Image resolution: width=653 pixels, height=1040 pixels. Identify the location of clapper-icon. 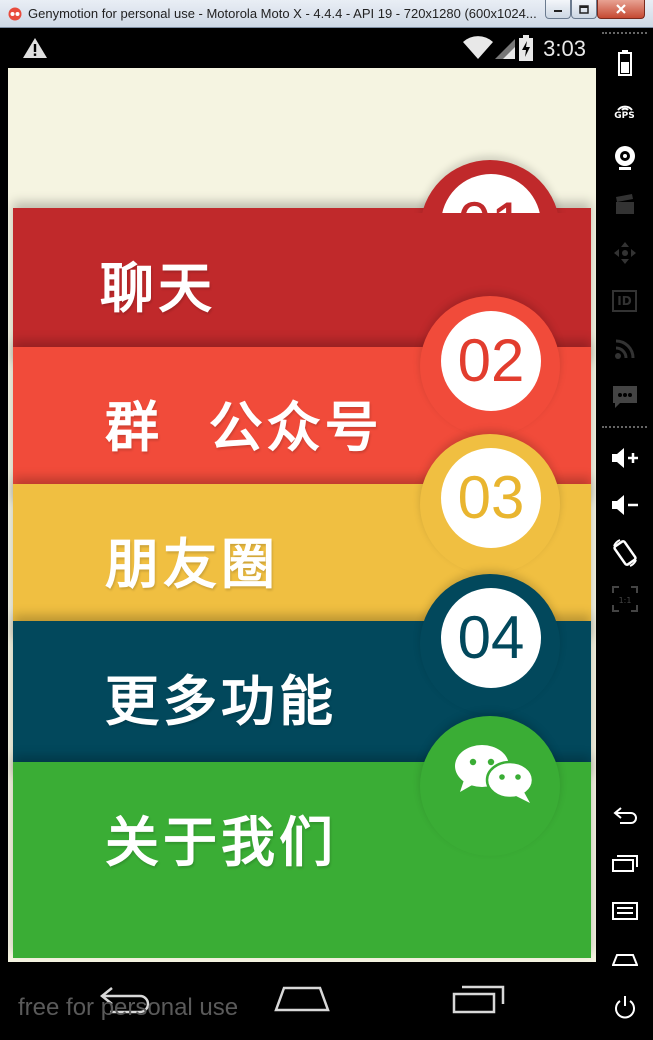
(624, 204).